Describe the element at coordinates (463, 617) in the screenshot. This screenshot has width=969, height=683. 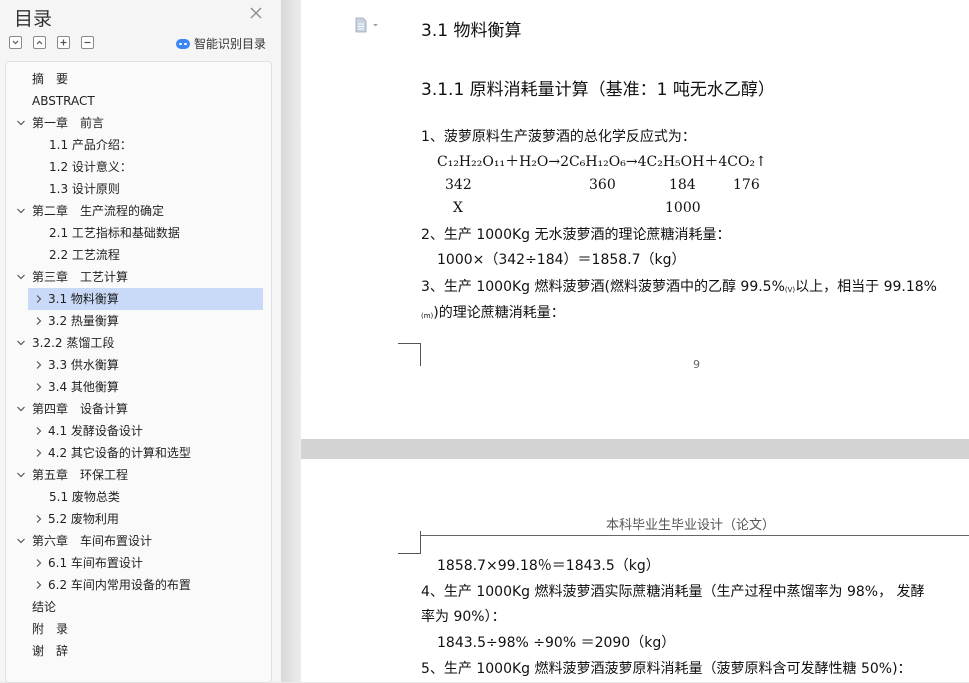
I see `paragraph-4-cont: 率为 90%）：` at that location.